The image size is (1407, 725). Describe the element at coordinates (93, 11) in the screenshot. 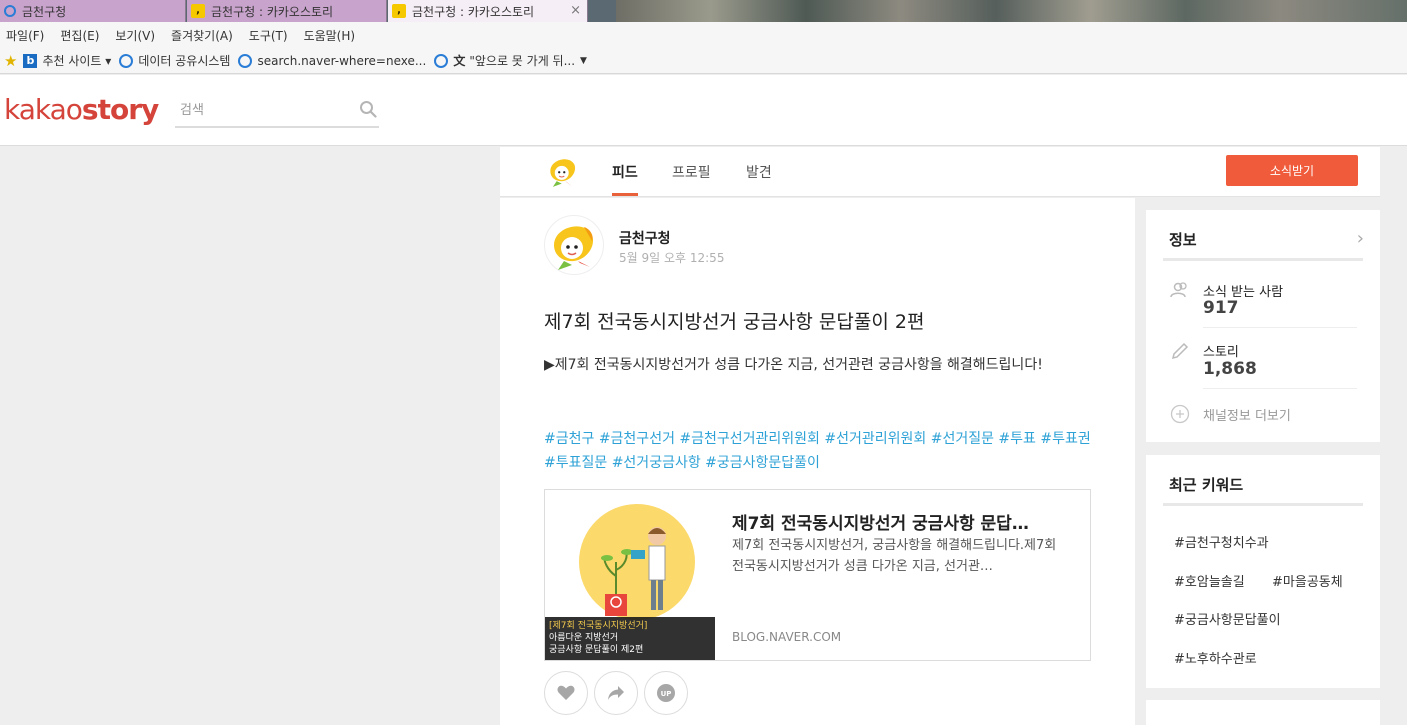

I see `browser-tab-1: 금천구청` at that location.